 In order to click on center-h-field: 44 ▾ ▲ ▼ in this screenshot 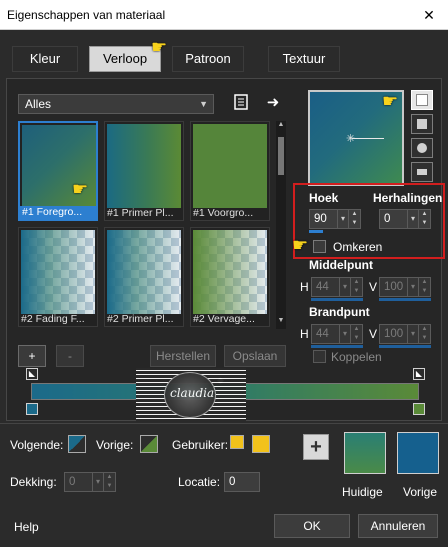, I will do `click(337, 287)`.